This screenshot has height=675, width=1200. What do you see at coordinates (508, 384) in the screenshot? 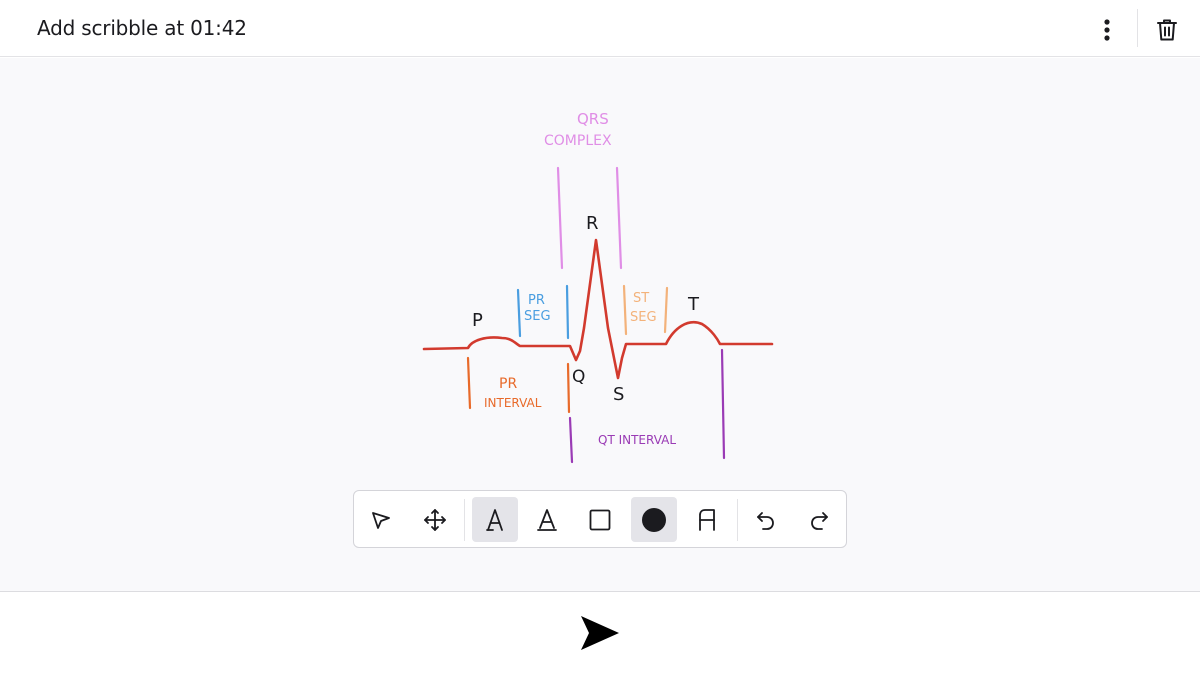
I see `pr-interval-label-line1: PR` at bounding box center [508, 384].